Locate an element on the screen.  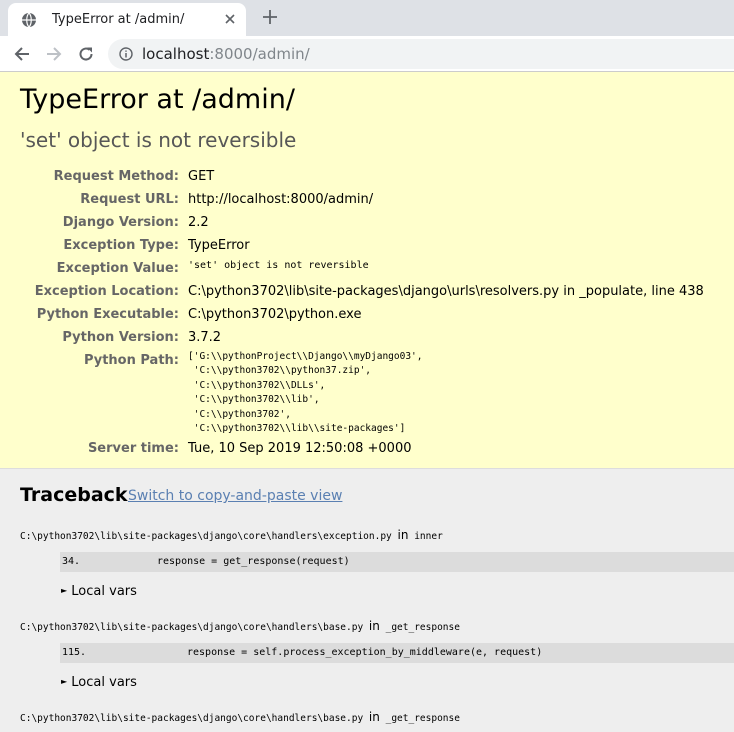
meta-exception-type: Exception Type: TypeError is located at coordinates (156, 245).